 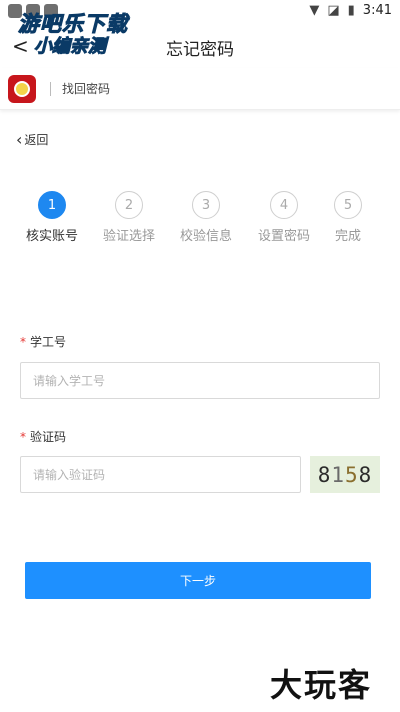 What do you see at coordinates (314, 10) in the screenshot?
I see `wifi-icon: ▼` at bounding box center [314, 10].